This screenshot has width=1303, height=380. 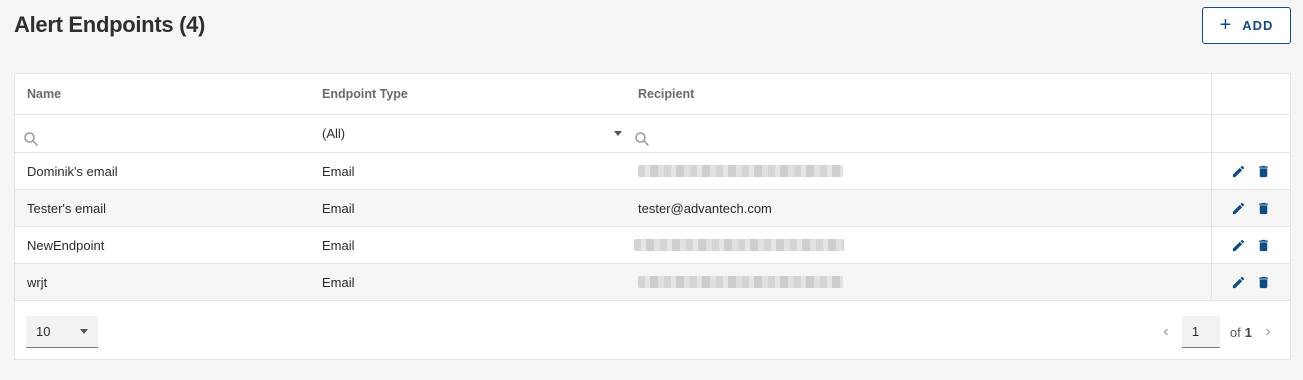 What do you see at coordinates (1250, 133) in the screenshot?
I see `filter-actions-cell` at bounding box center [1250, 133].